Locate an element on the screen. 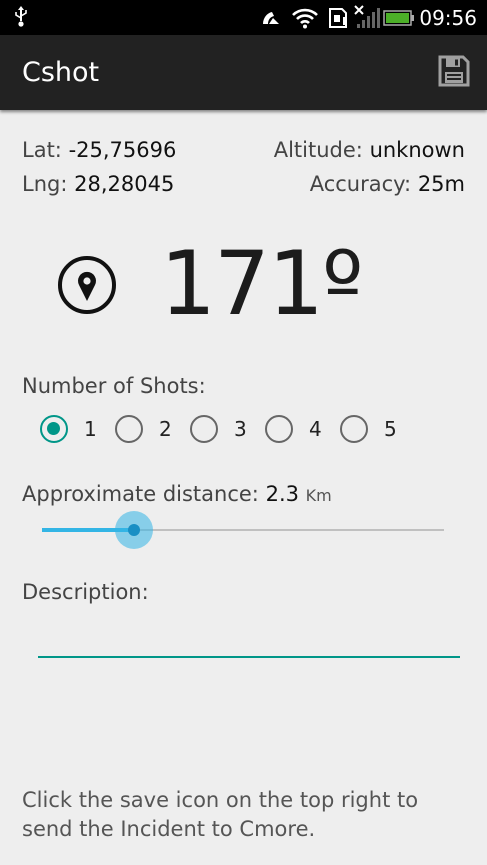 This screenshot has height=865, width=487. altitude-row: Altitude: unknown is located at coordinates (369, 150).